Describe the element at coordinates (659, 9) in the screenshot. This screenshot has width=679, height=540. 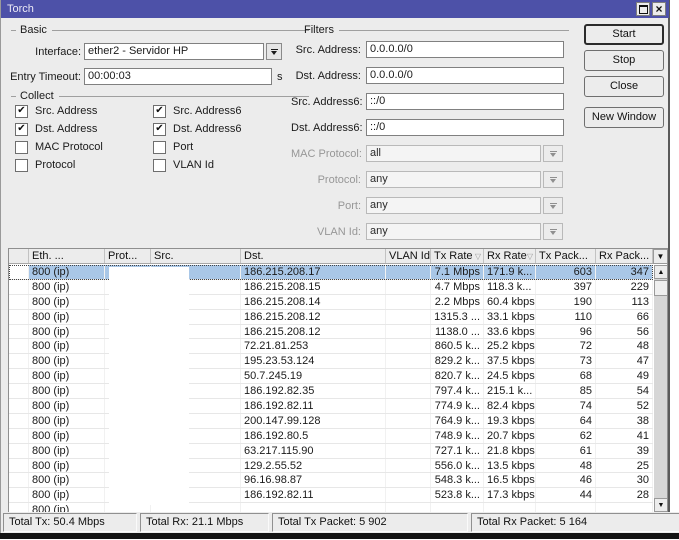
I see `close-icon` at that location.